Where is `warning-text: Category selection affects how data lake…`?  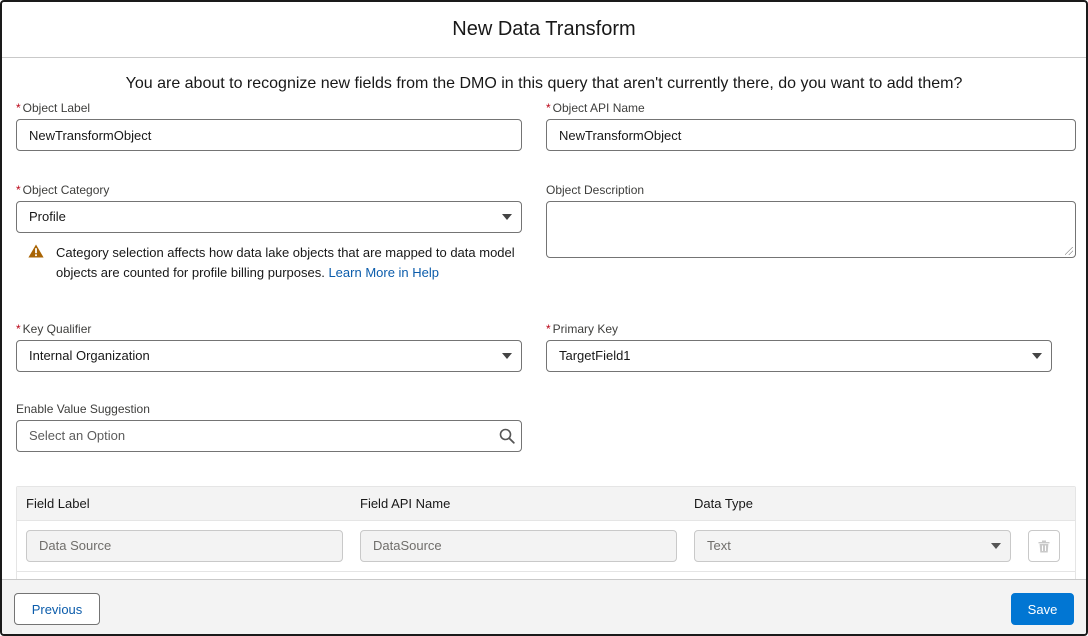 warning-text: Category selection affects how data lake… is located at coordinates (291, 263).